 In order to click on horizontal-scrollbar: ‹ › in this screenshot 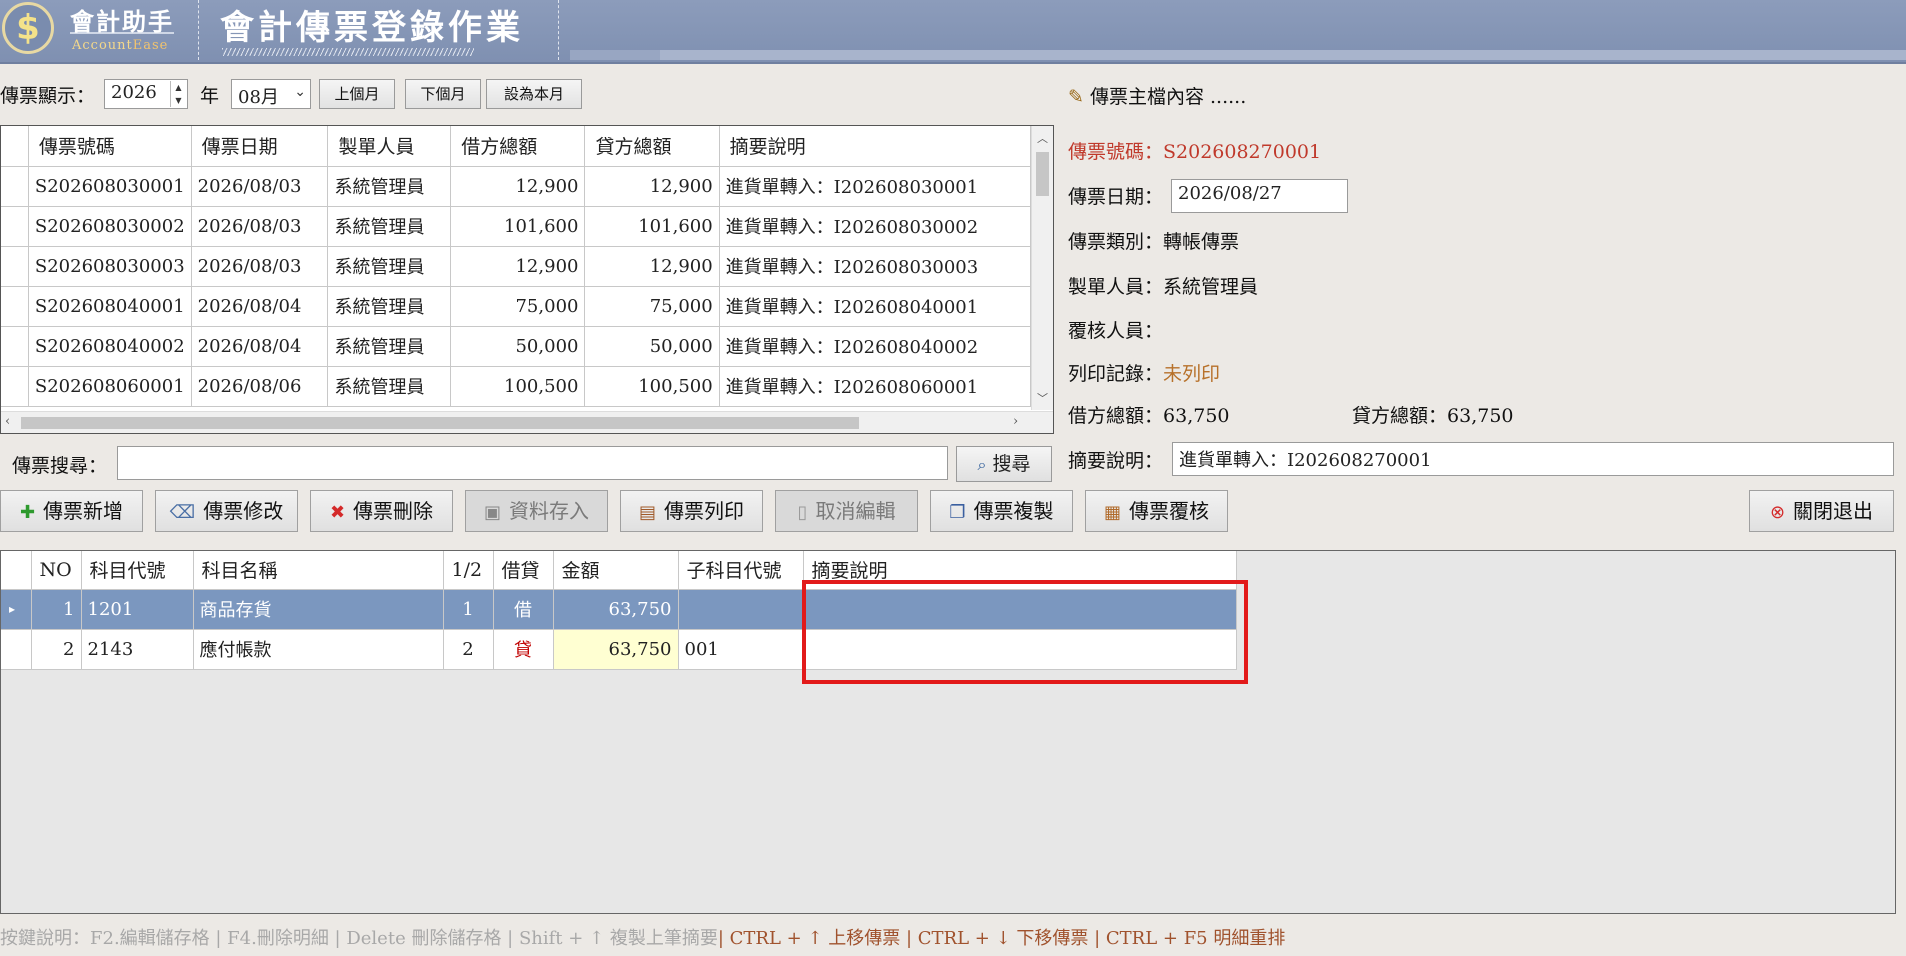, I will do `click(527, 422)`.